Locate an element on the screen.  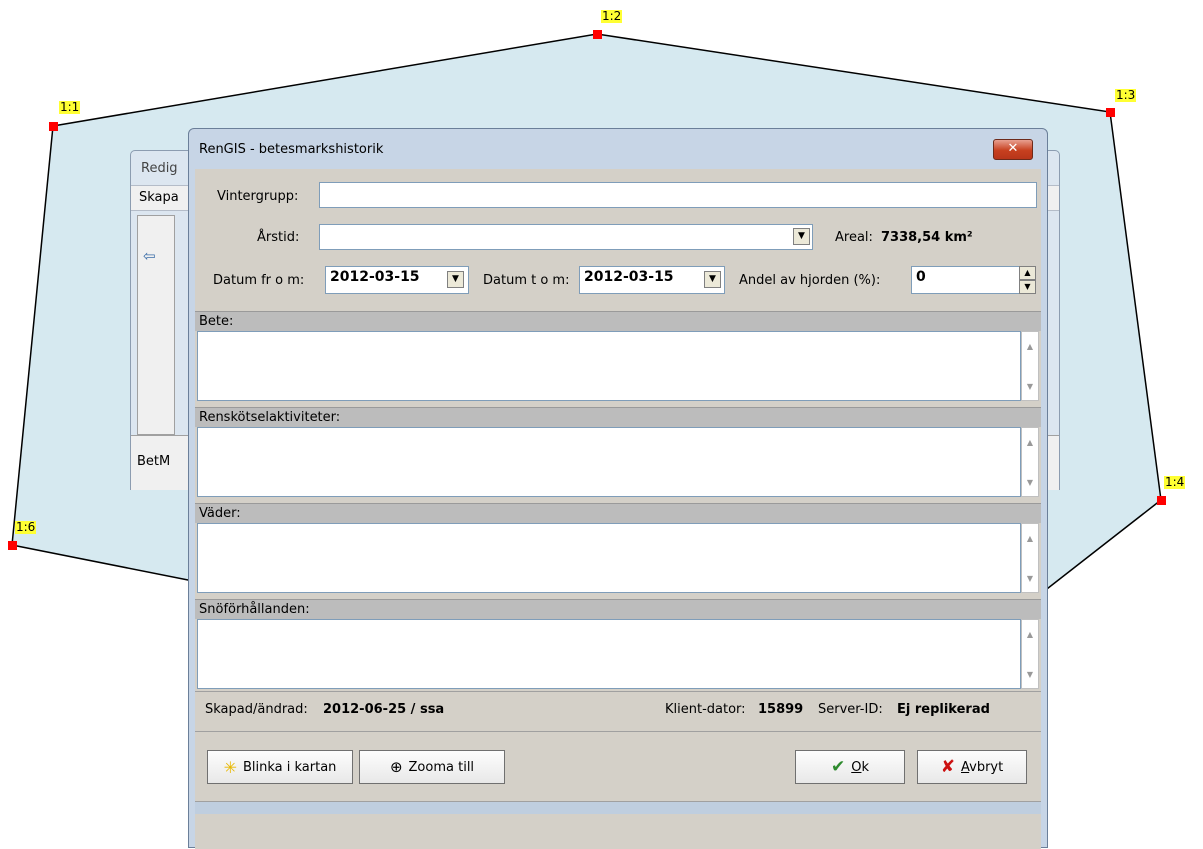
klient-label: Klient-dator: is located at coordinates (705, 709).